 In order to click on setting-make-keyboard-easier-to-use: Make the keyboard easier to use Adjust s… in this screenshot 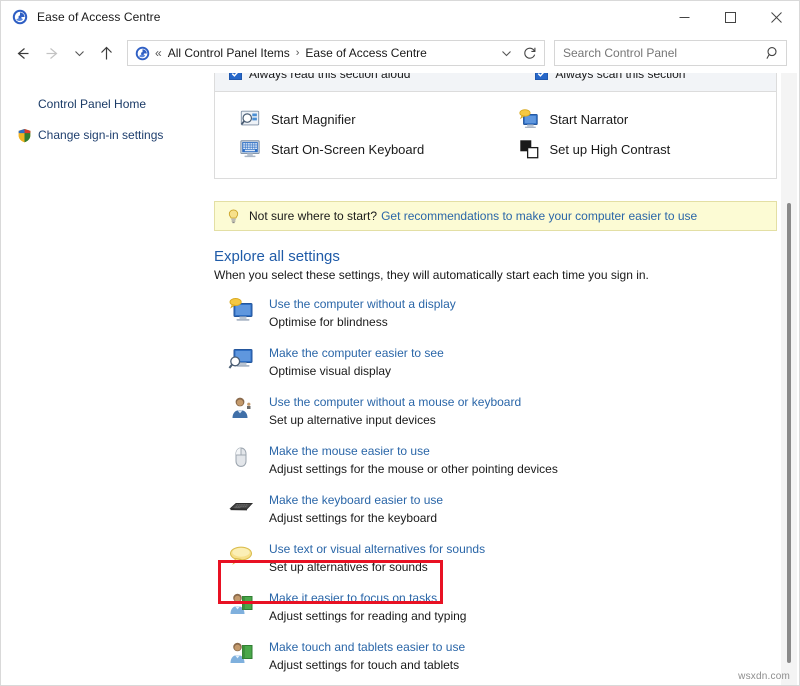, I will do `click(495, 514)`.